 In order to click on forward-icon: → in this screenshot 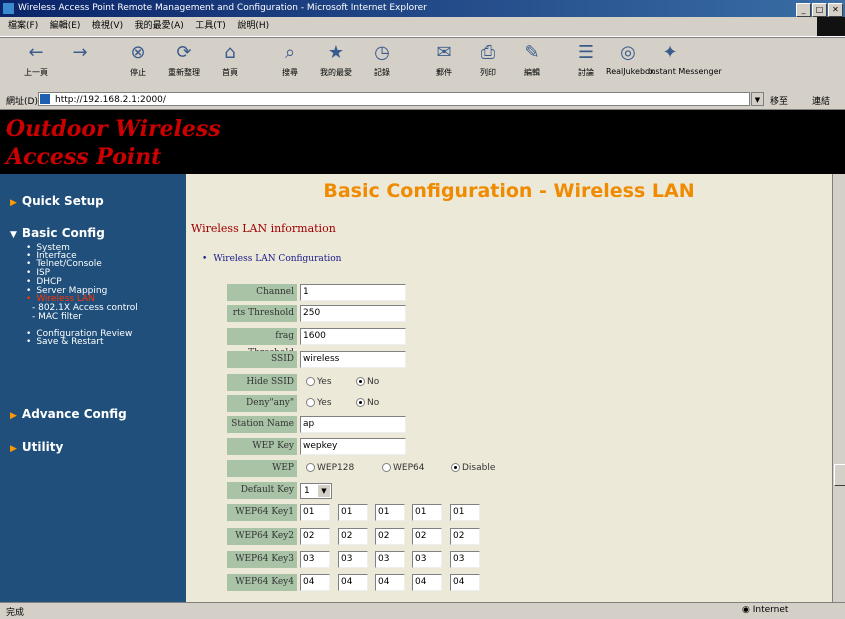, I will do `click(80, 52)`.